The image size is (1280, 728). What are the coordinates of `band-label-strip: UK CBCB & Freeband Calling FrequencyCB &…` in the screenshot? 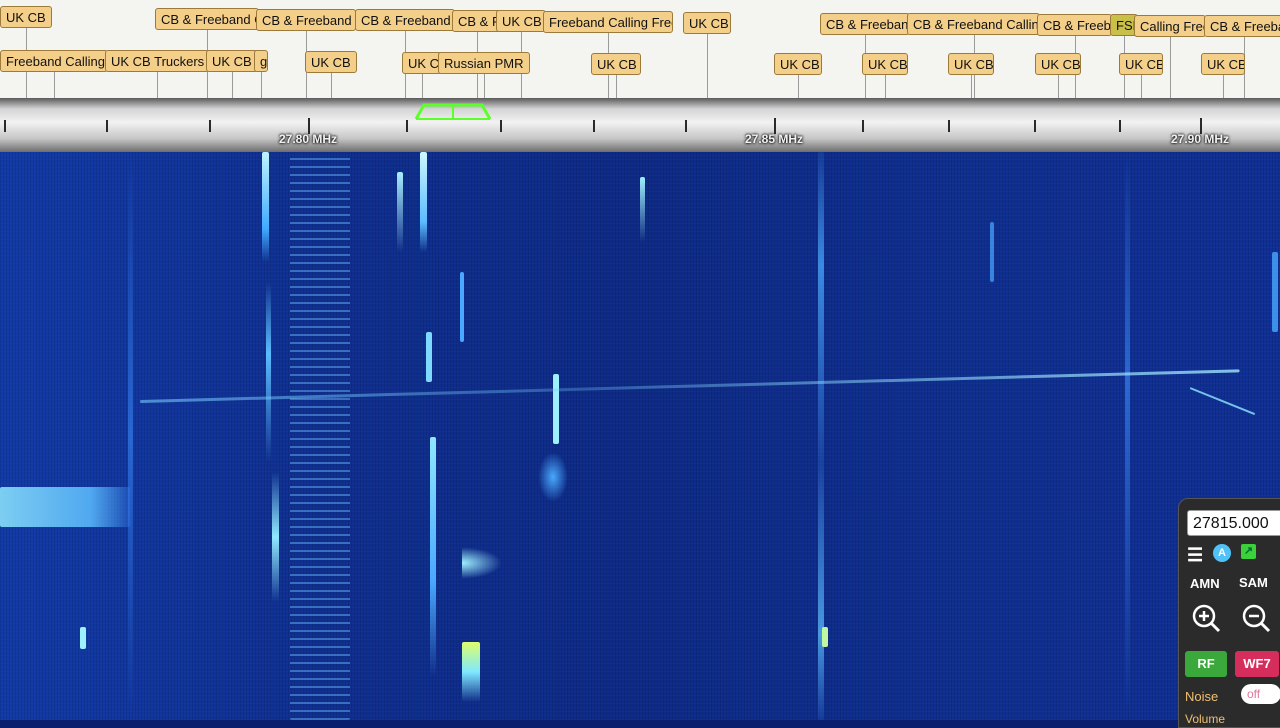 It's located at (640, 49).